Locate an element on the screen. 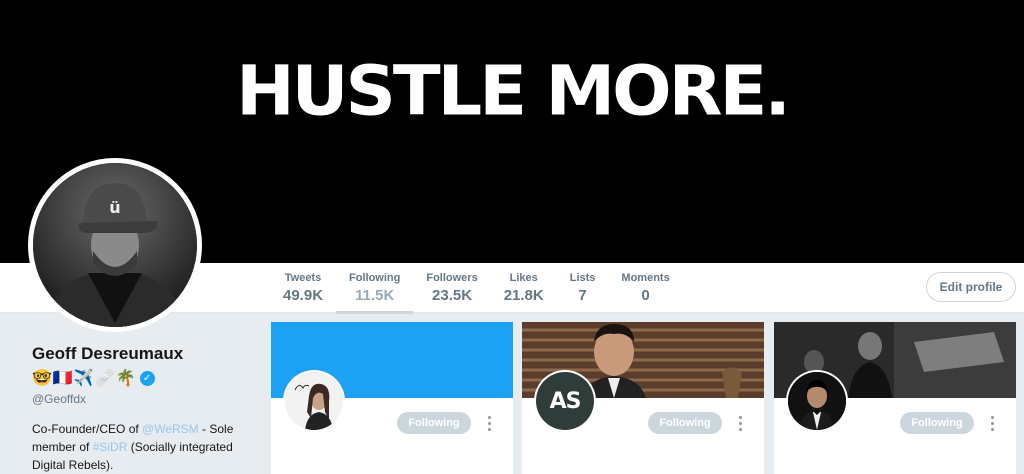 This screenshot has width=1024, height=474. profile-avatar: ü is located at coordinates (115, 245).